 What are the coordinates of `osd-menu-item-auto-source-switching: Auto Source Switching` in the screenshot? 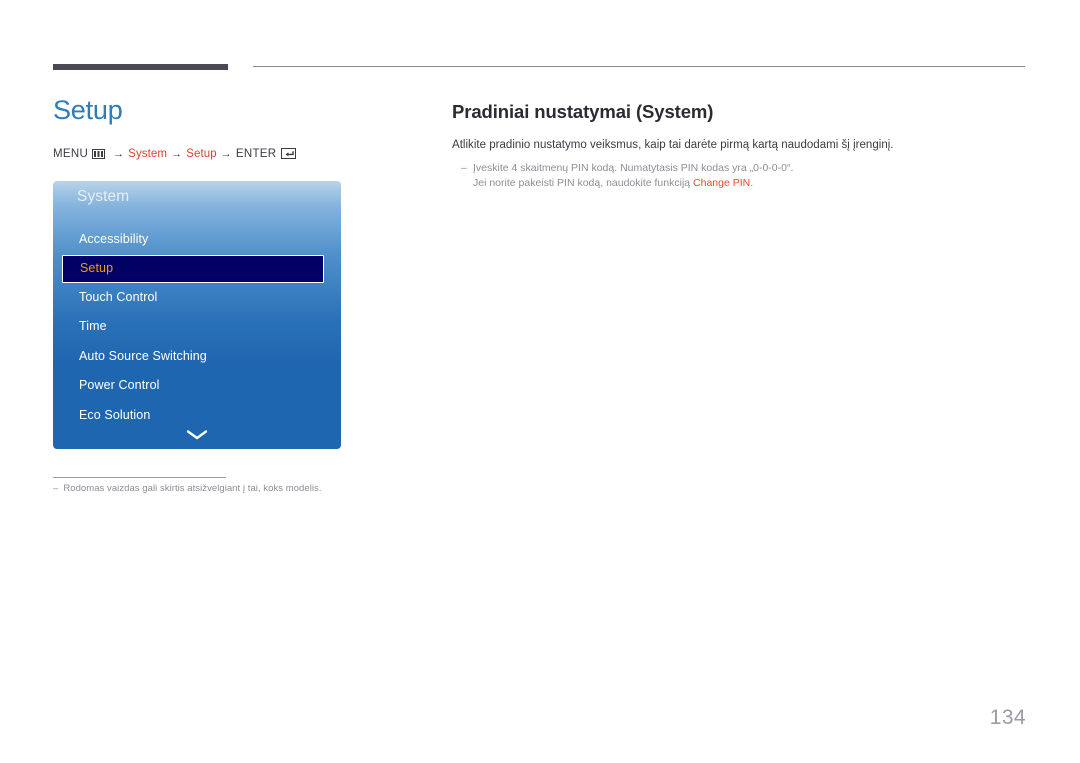 It's located at (197, 357).